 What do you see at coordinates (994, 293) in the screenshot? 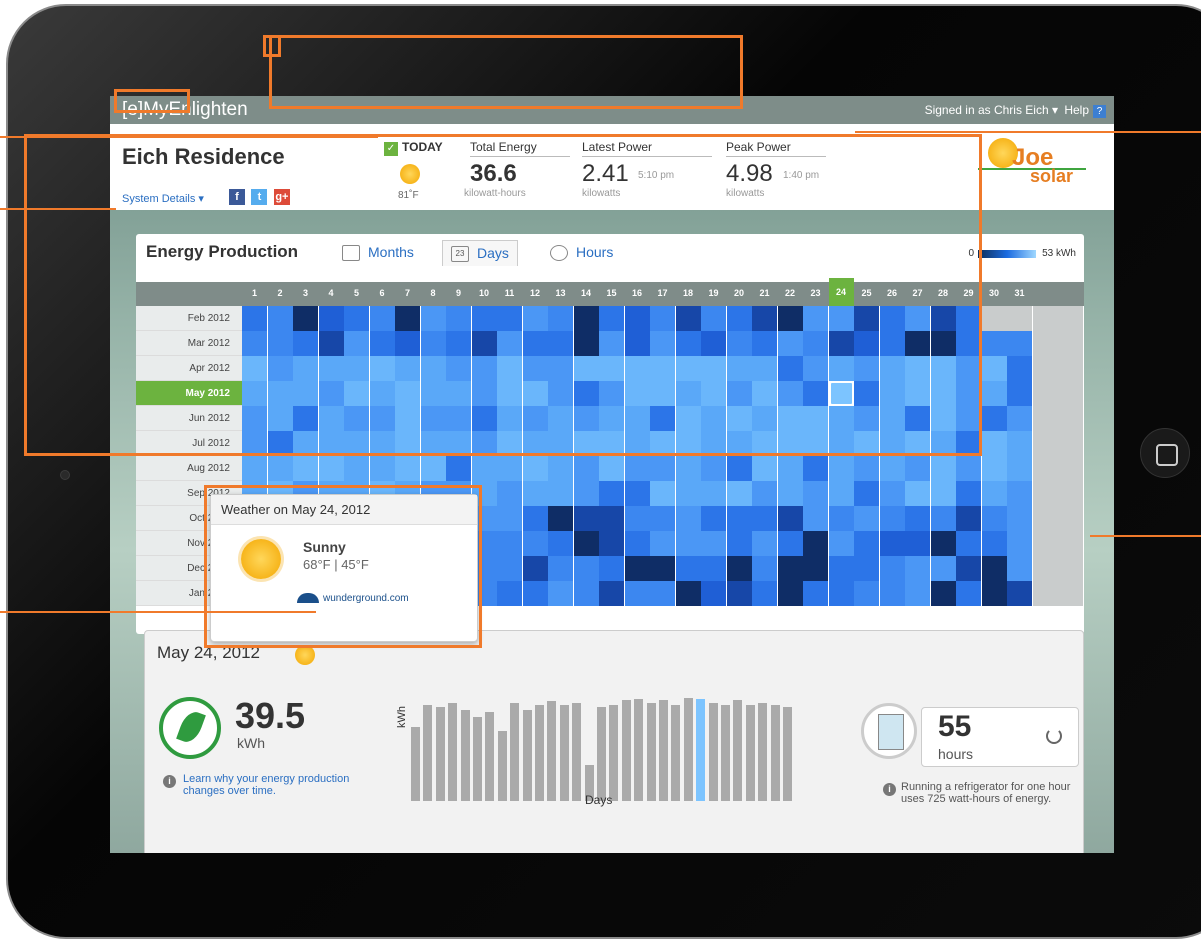
I see `day-number: 30` at bounding box center [994, 293].